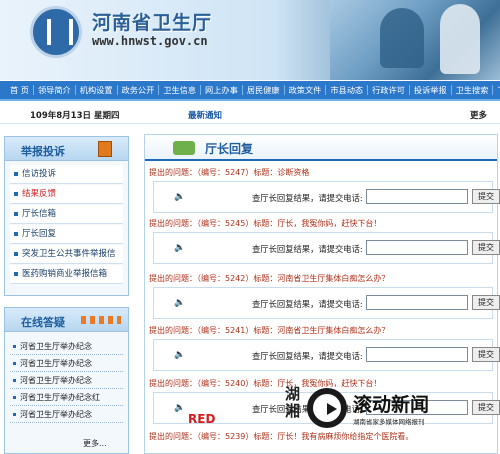 The width and height of the screenshot is (500, 454). I want to click on nav-item-local-news: 市县动态, so click(347, 90).